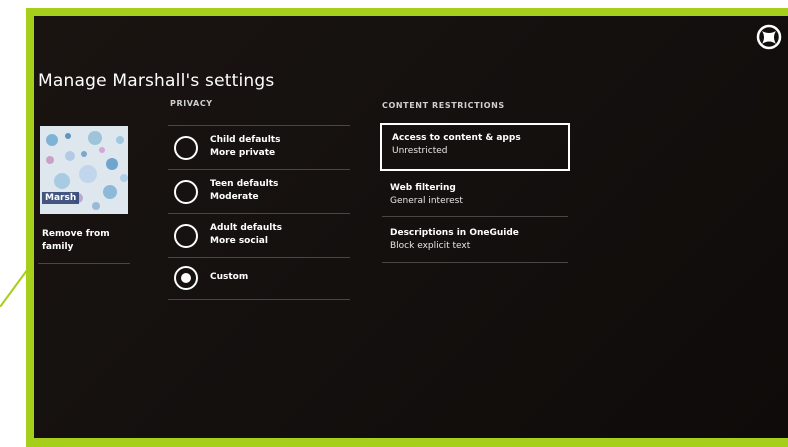  I want to click on privacy-option-title: Custom, so click(229, 277).